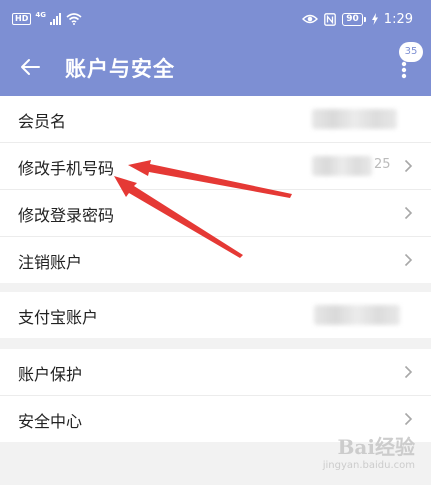 This screenshot has width=431, height=485. Describe the element at coordinates (42, 121) in the screenshot. I see `member-name-label: 会员名` at that location.